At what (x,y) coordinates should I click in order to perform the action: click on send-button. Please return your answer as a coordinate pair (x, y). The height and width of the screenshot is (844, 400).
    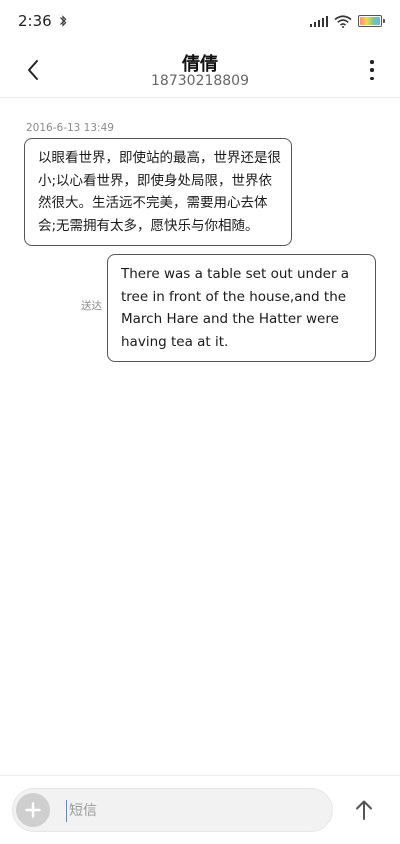
    Looking at the image, I should click on (364, 810).